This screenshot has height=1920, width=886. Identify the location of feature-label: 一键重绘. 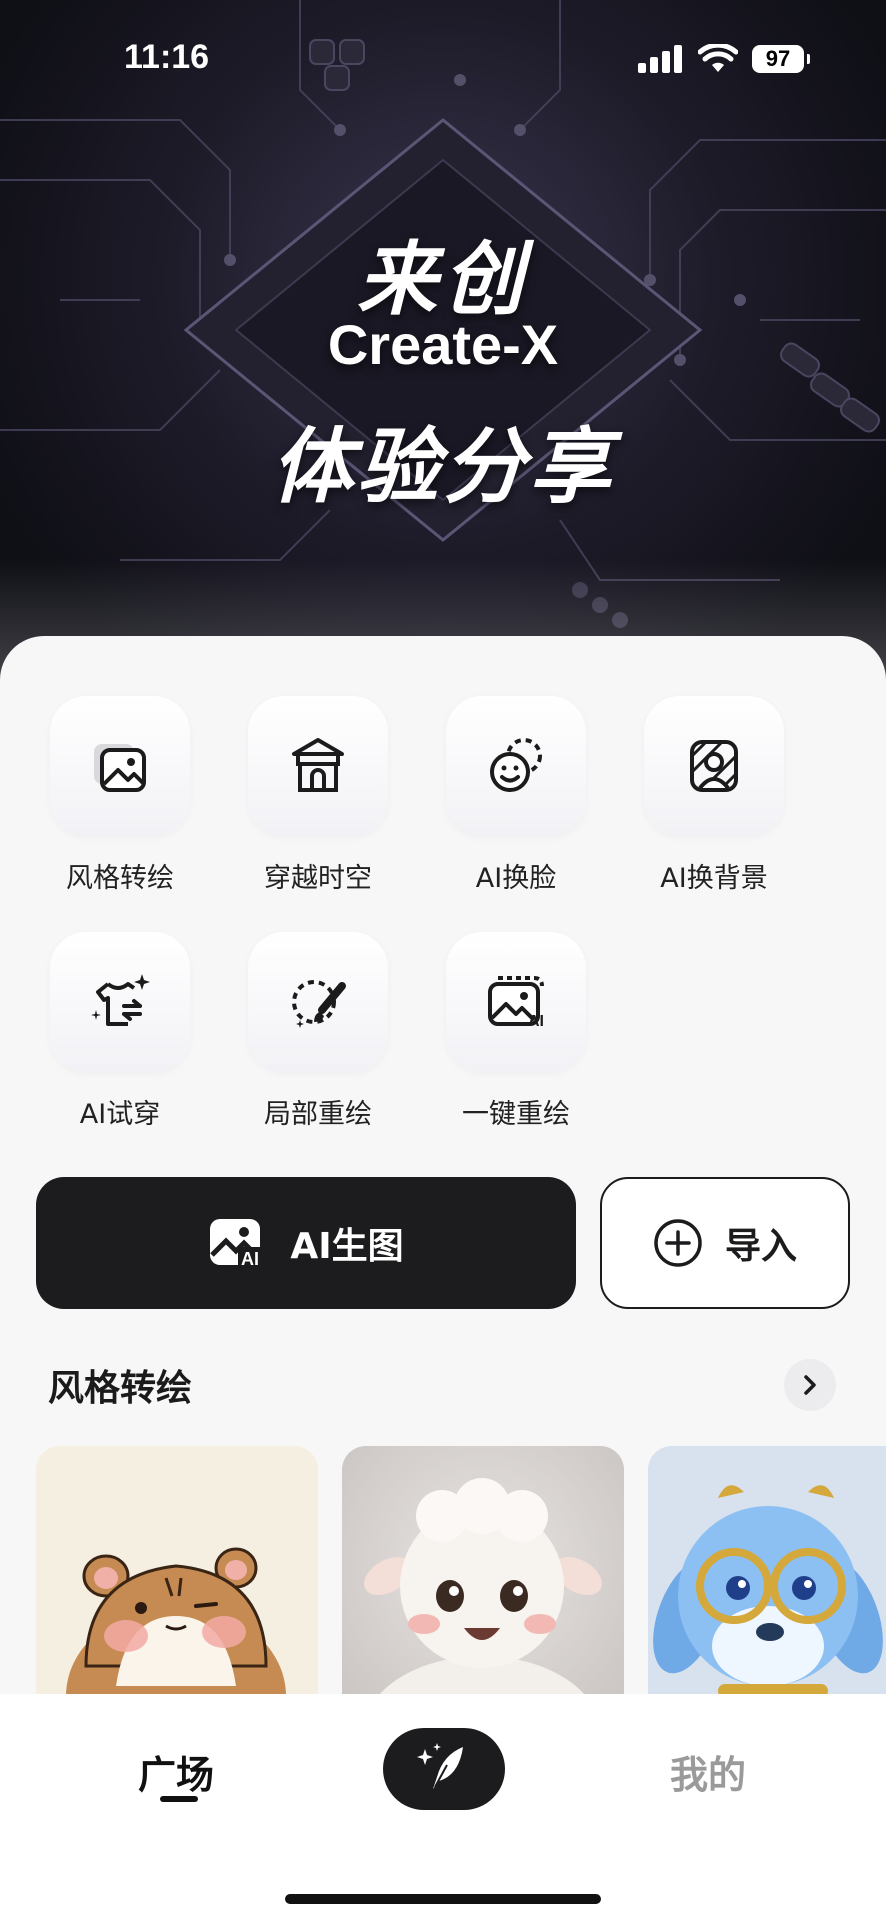
(516, 1114).